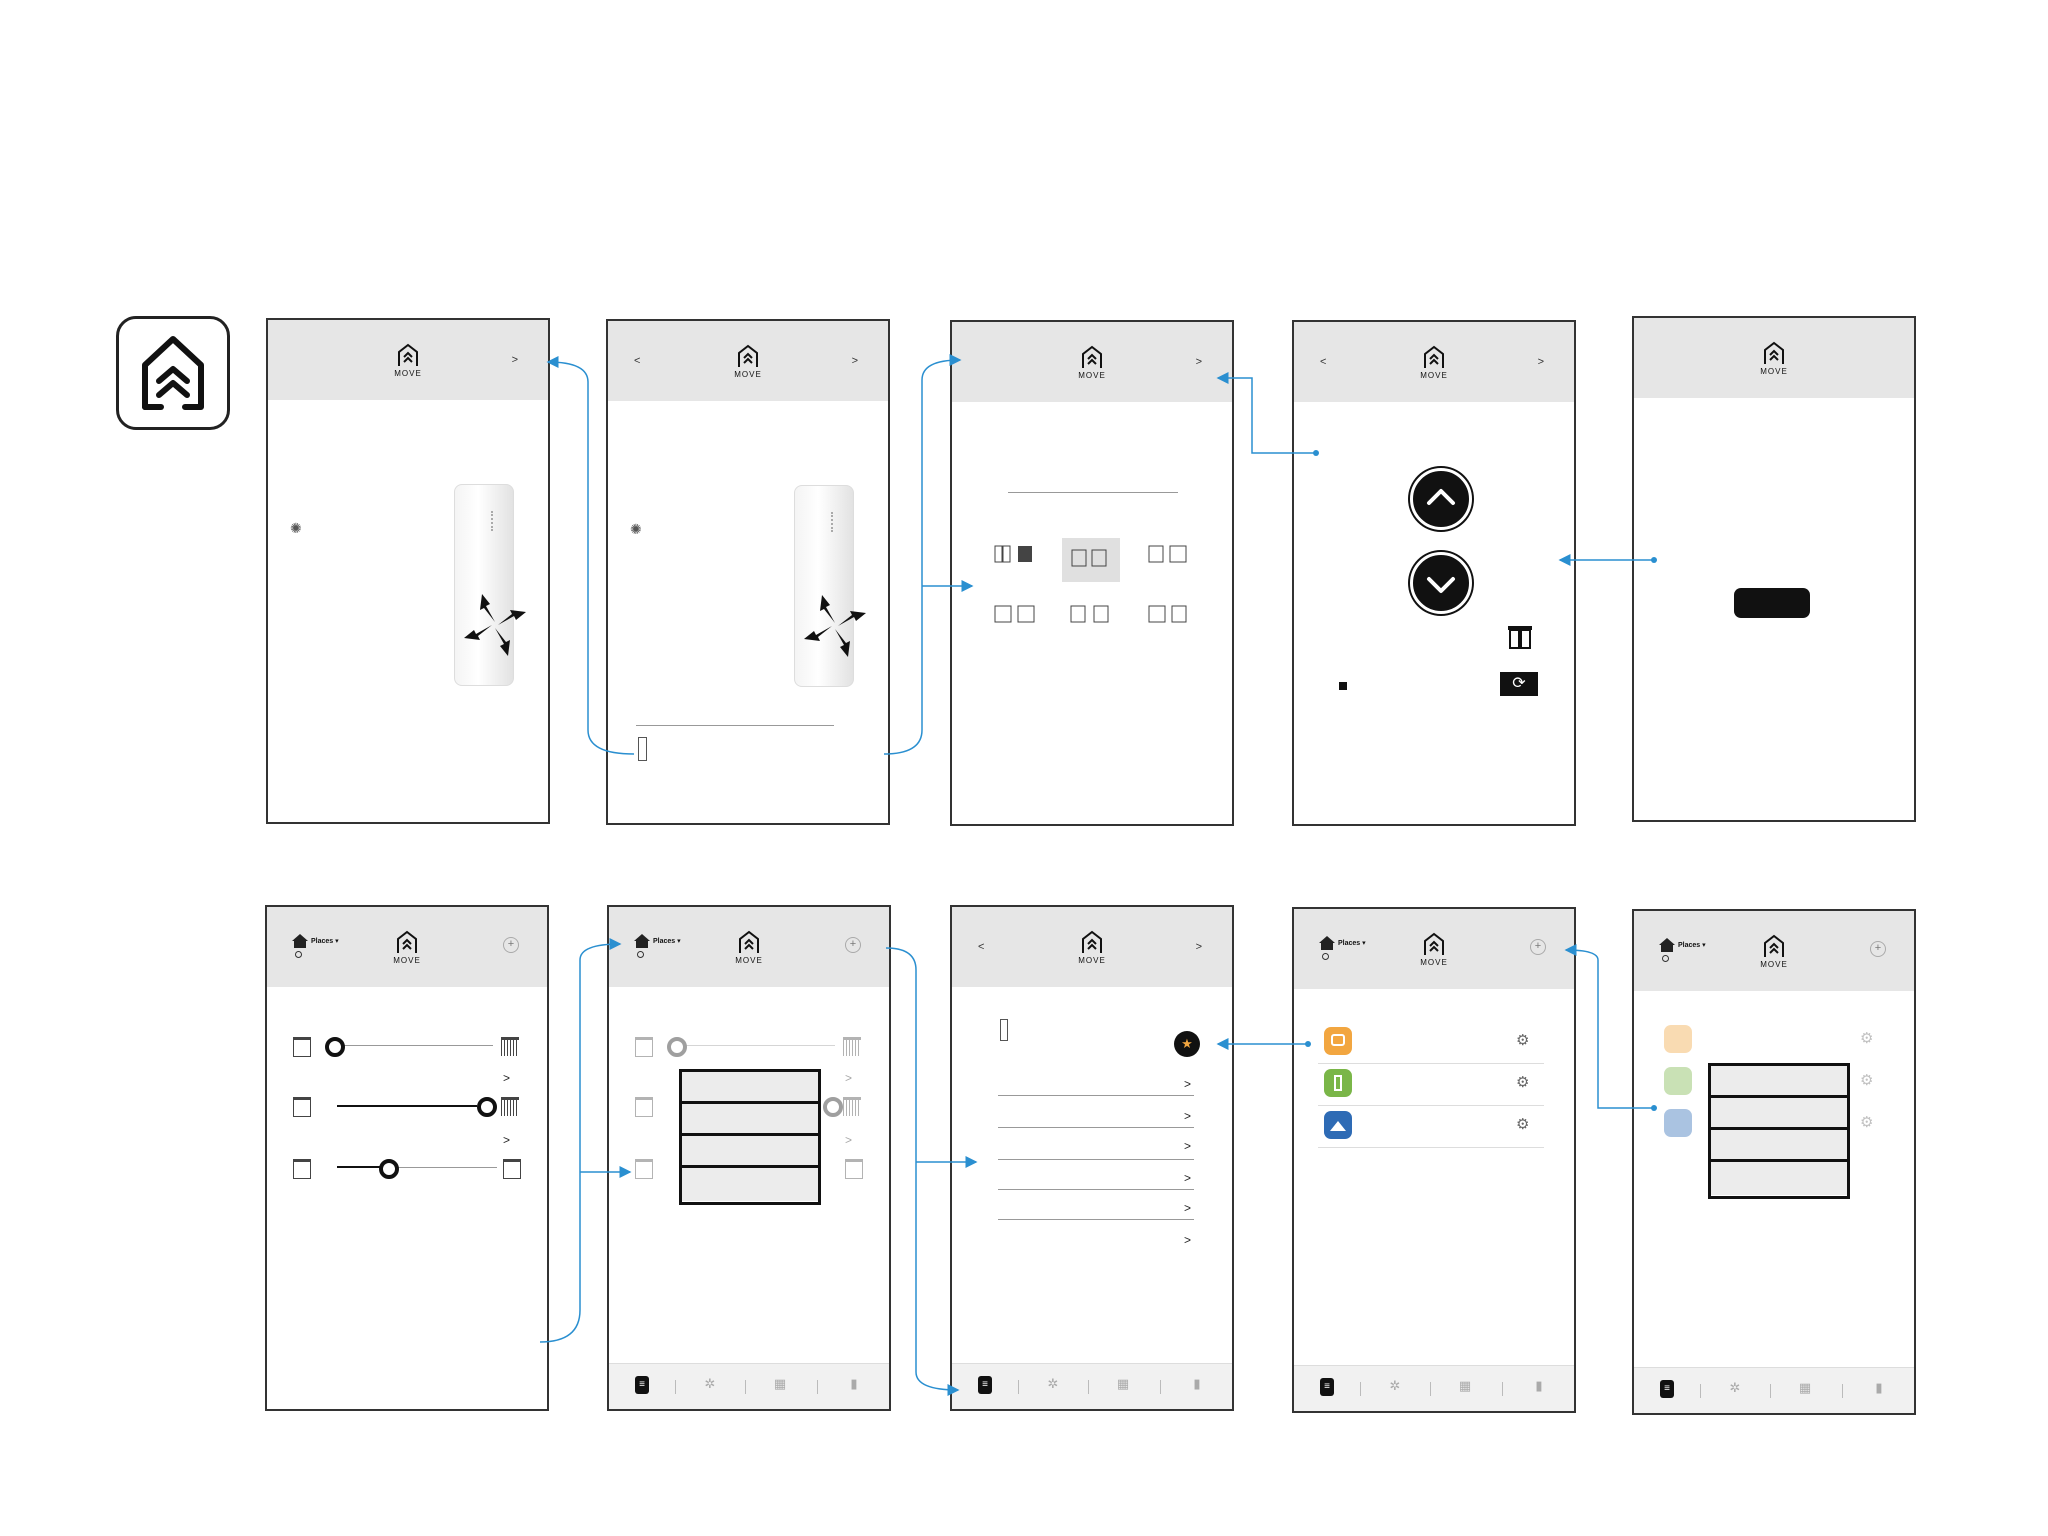  What do you see at coordinates (1441, 499) in the screenshot?
I see `chevron-up-icon` at bounding box center [1441, 499].